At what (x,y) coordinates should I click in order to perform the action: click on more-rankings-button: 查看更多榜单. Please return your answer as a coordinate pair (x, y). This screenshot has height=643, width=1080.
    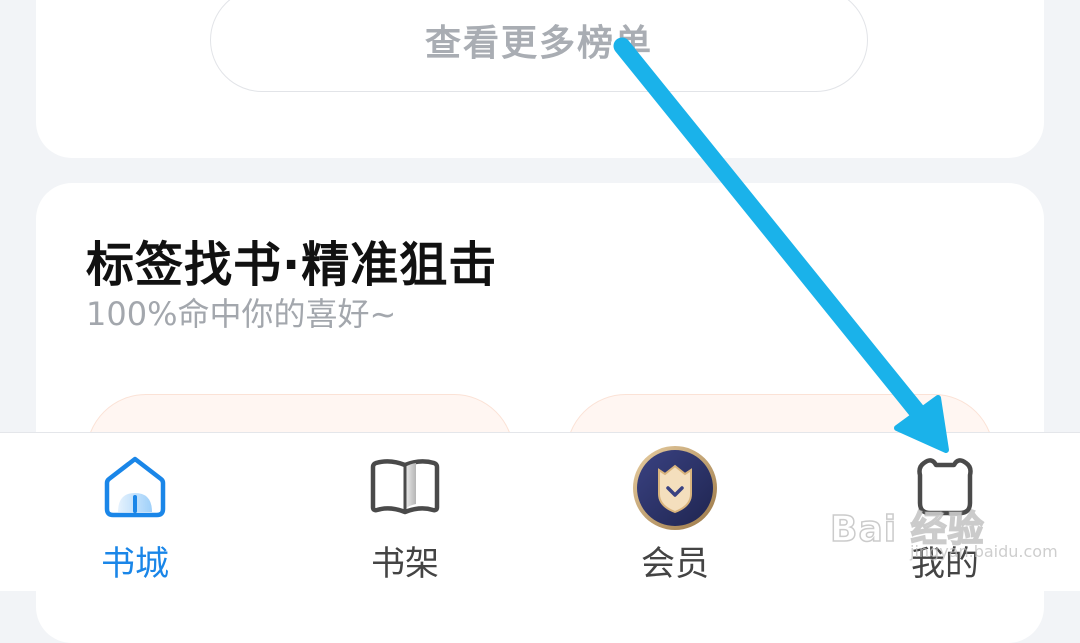
    Looking at the image, I should click on (539, 46).